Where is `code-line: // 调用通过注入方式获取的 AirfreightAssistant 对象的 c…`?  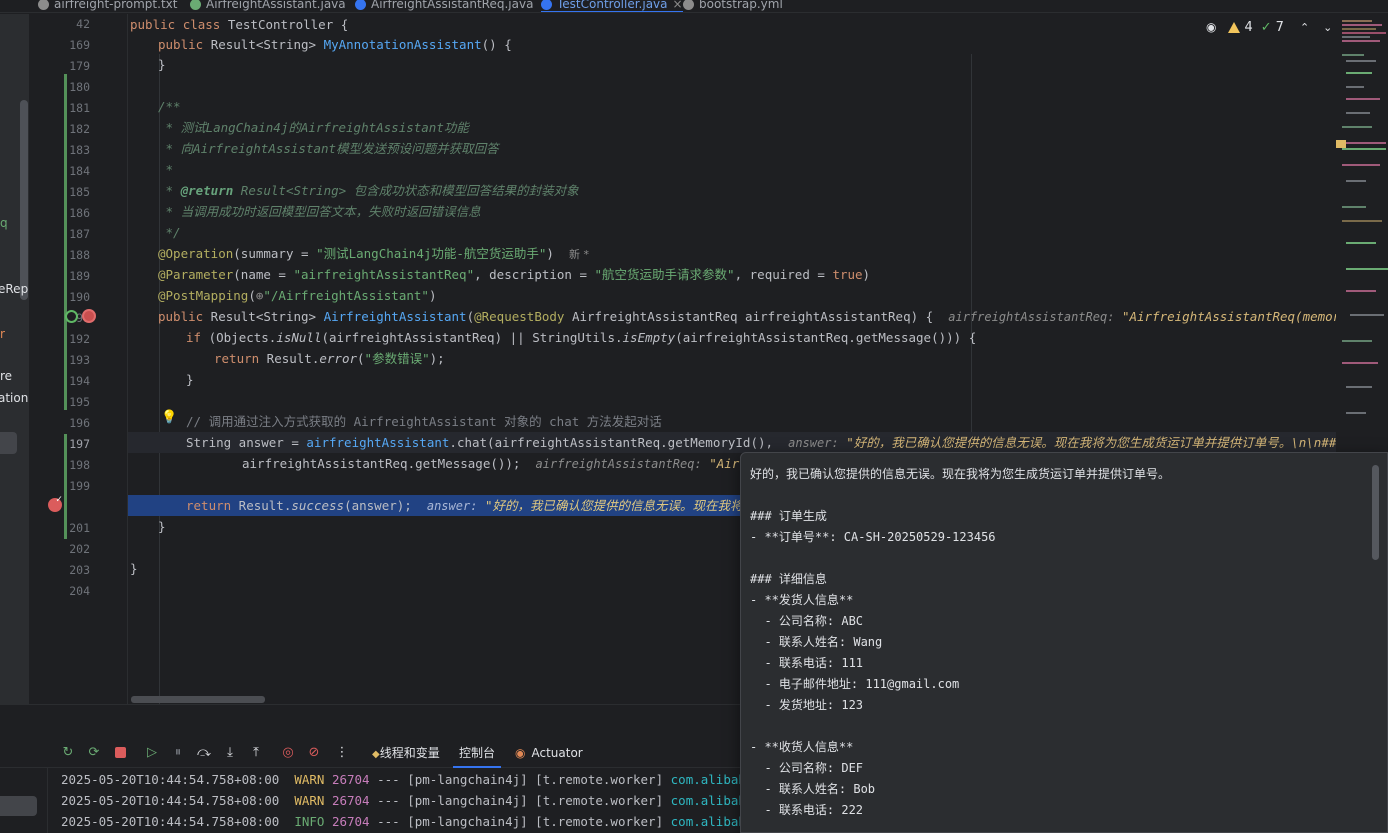 code-line: // 调用通过注入方式获取的 AirfreightAssistant 对象的 c… is located at coordinates (761, 421).